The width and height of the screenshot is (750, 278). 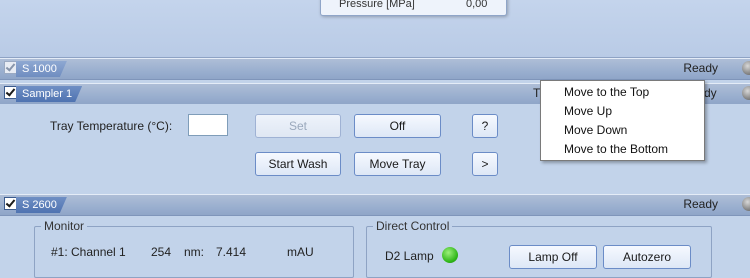 I want to click on direct-control-title: Direct Control, so click(x=413, y=226).